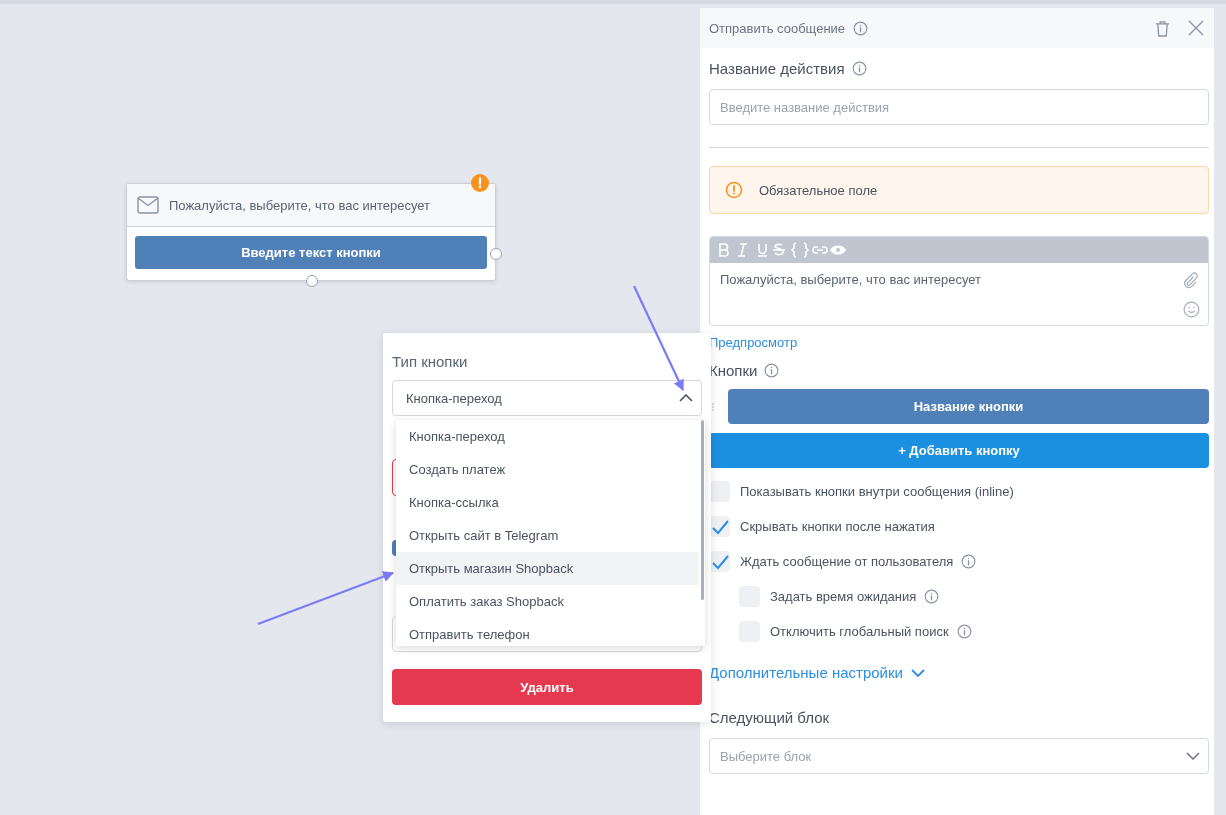 The width and height of the screenshot is (1226, 815). I want to click on alert-text: Обязательное поле, so click(818, 190).